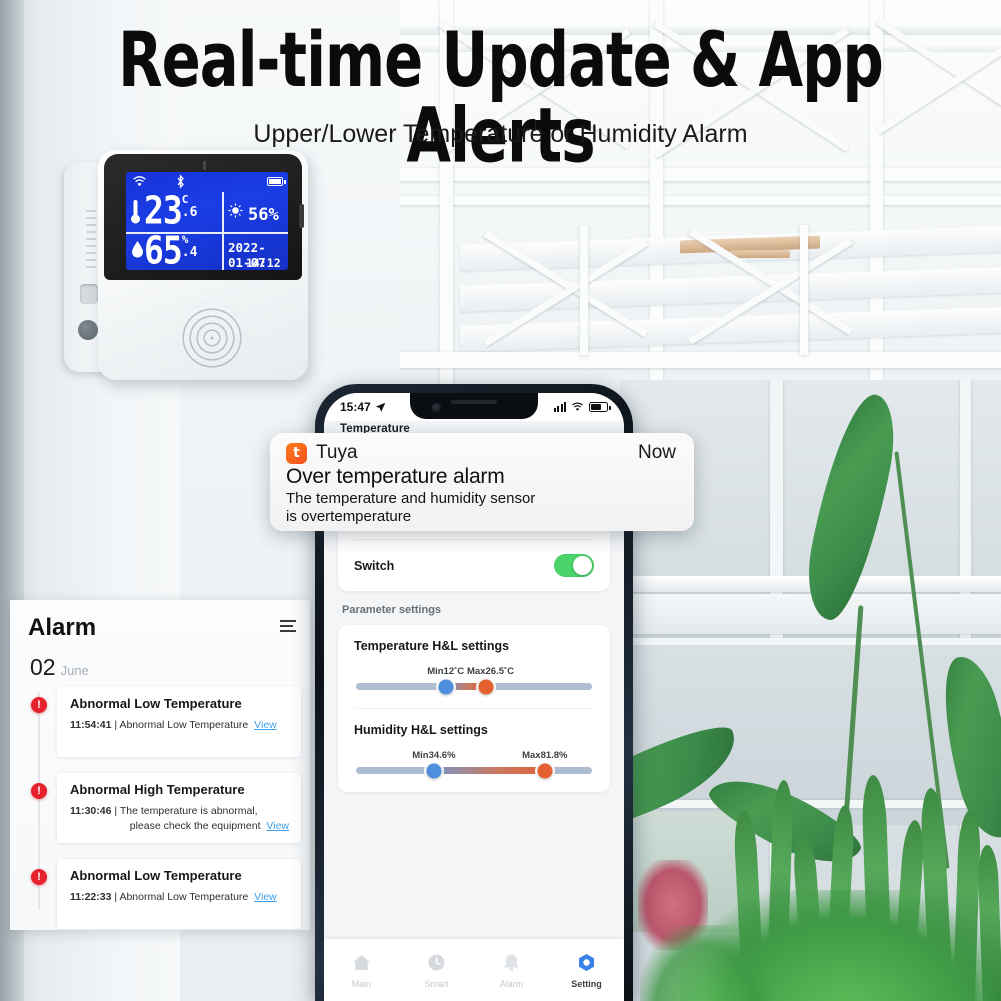 The height and width of the screenshot is (1001, 1001). Describe the element at coordinates (511, 963) in the screenshot. I see `bell-icon` at that location.